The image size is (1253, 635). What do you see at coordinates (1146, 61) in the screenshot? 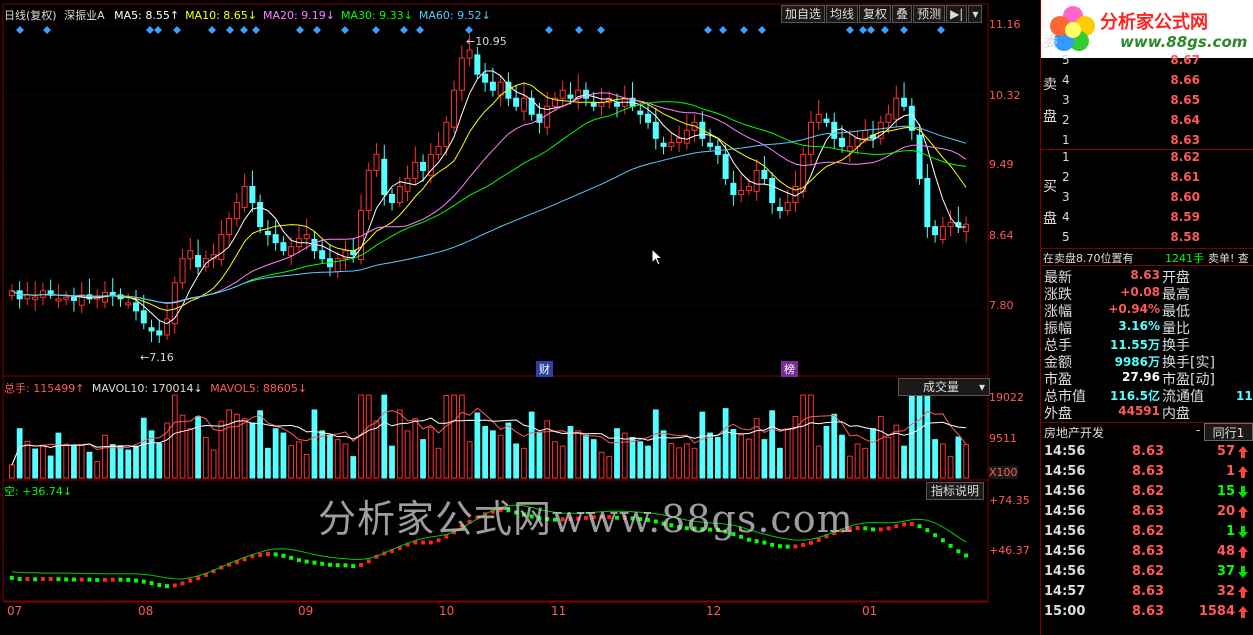
I see `orderbook-row: 5 8.67` at bounding box center [1146, 61].